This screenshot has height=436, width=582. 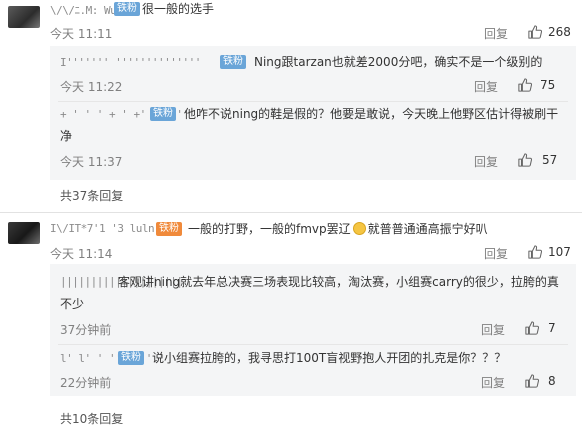 I want to click on reply-username: I''''''' '''''''''''''', so click(x=130, y=62).